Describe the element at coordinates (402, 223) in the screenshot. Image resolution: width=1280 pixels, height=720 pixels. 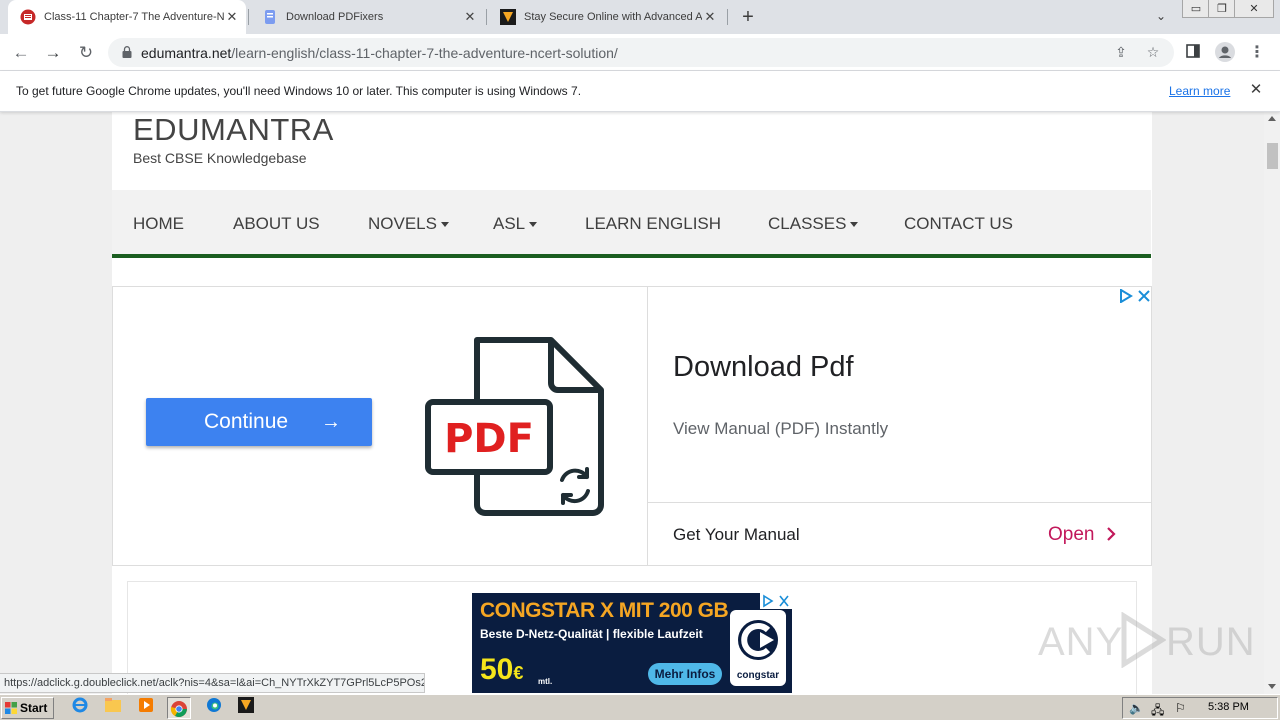
I see `nav-label: NOVELS` at that location.